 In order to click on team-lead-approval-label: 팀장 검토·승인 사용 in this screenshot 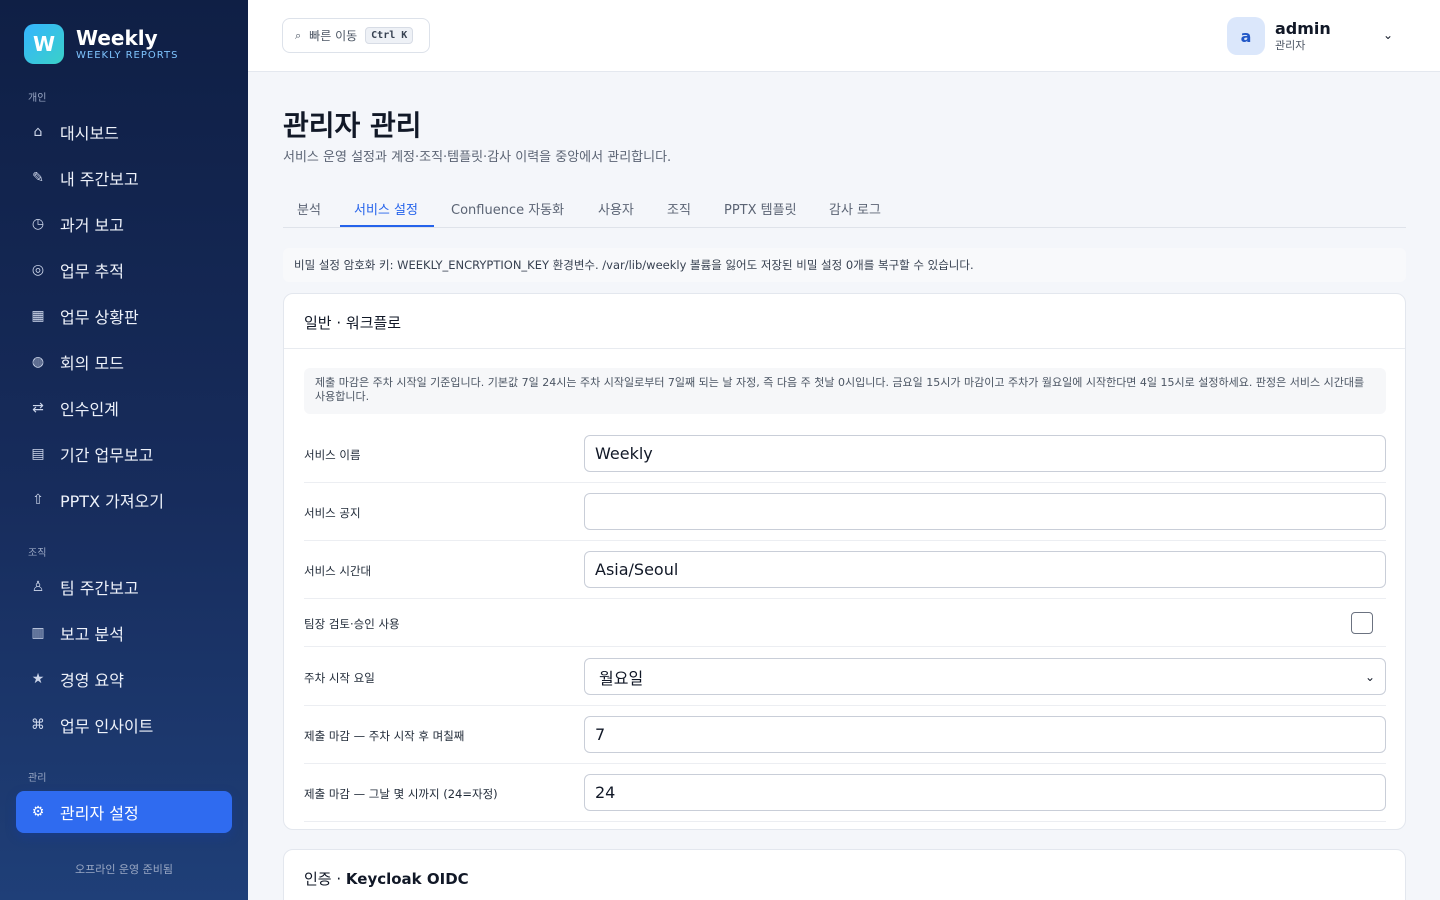, I will do `click(352, 624)`.